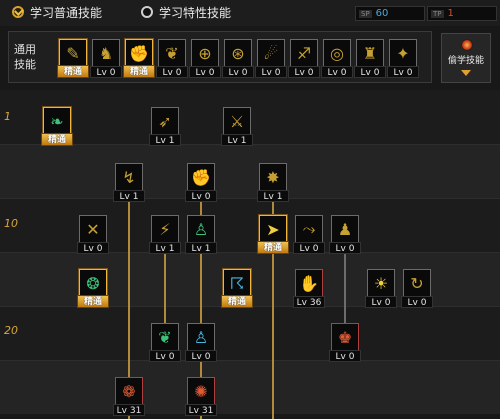 Image resolution: width=500 pixels, height=419 pixels. I want to click on skill-slot: ✋ Lv 36, so click(309, 288).